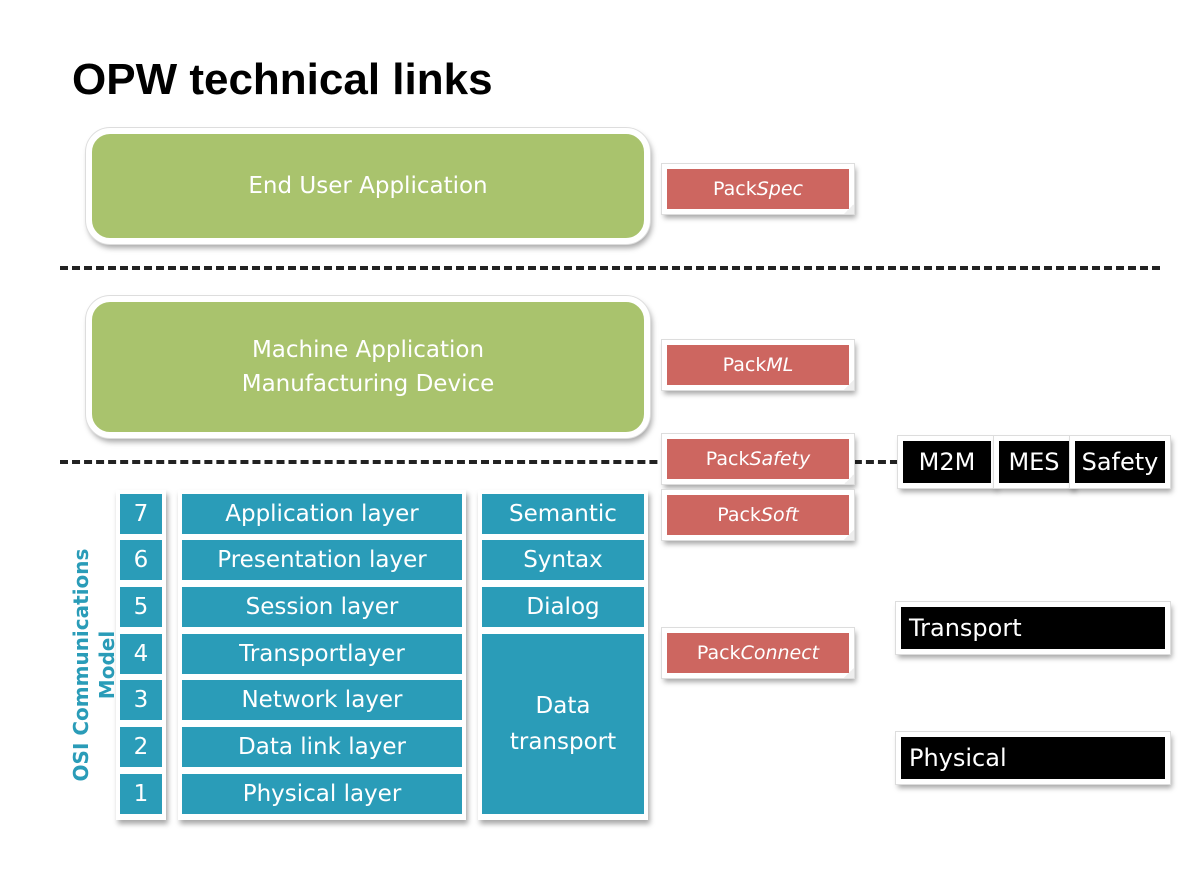 Image resolution: width=1200 pixels, height=886 pixels. Describe the element at coordinates (780, 459) in the screenshot. I see `pack-suffix: Safety` at that location.